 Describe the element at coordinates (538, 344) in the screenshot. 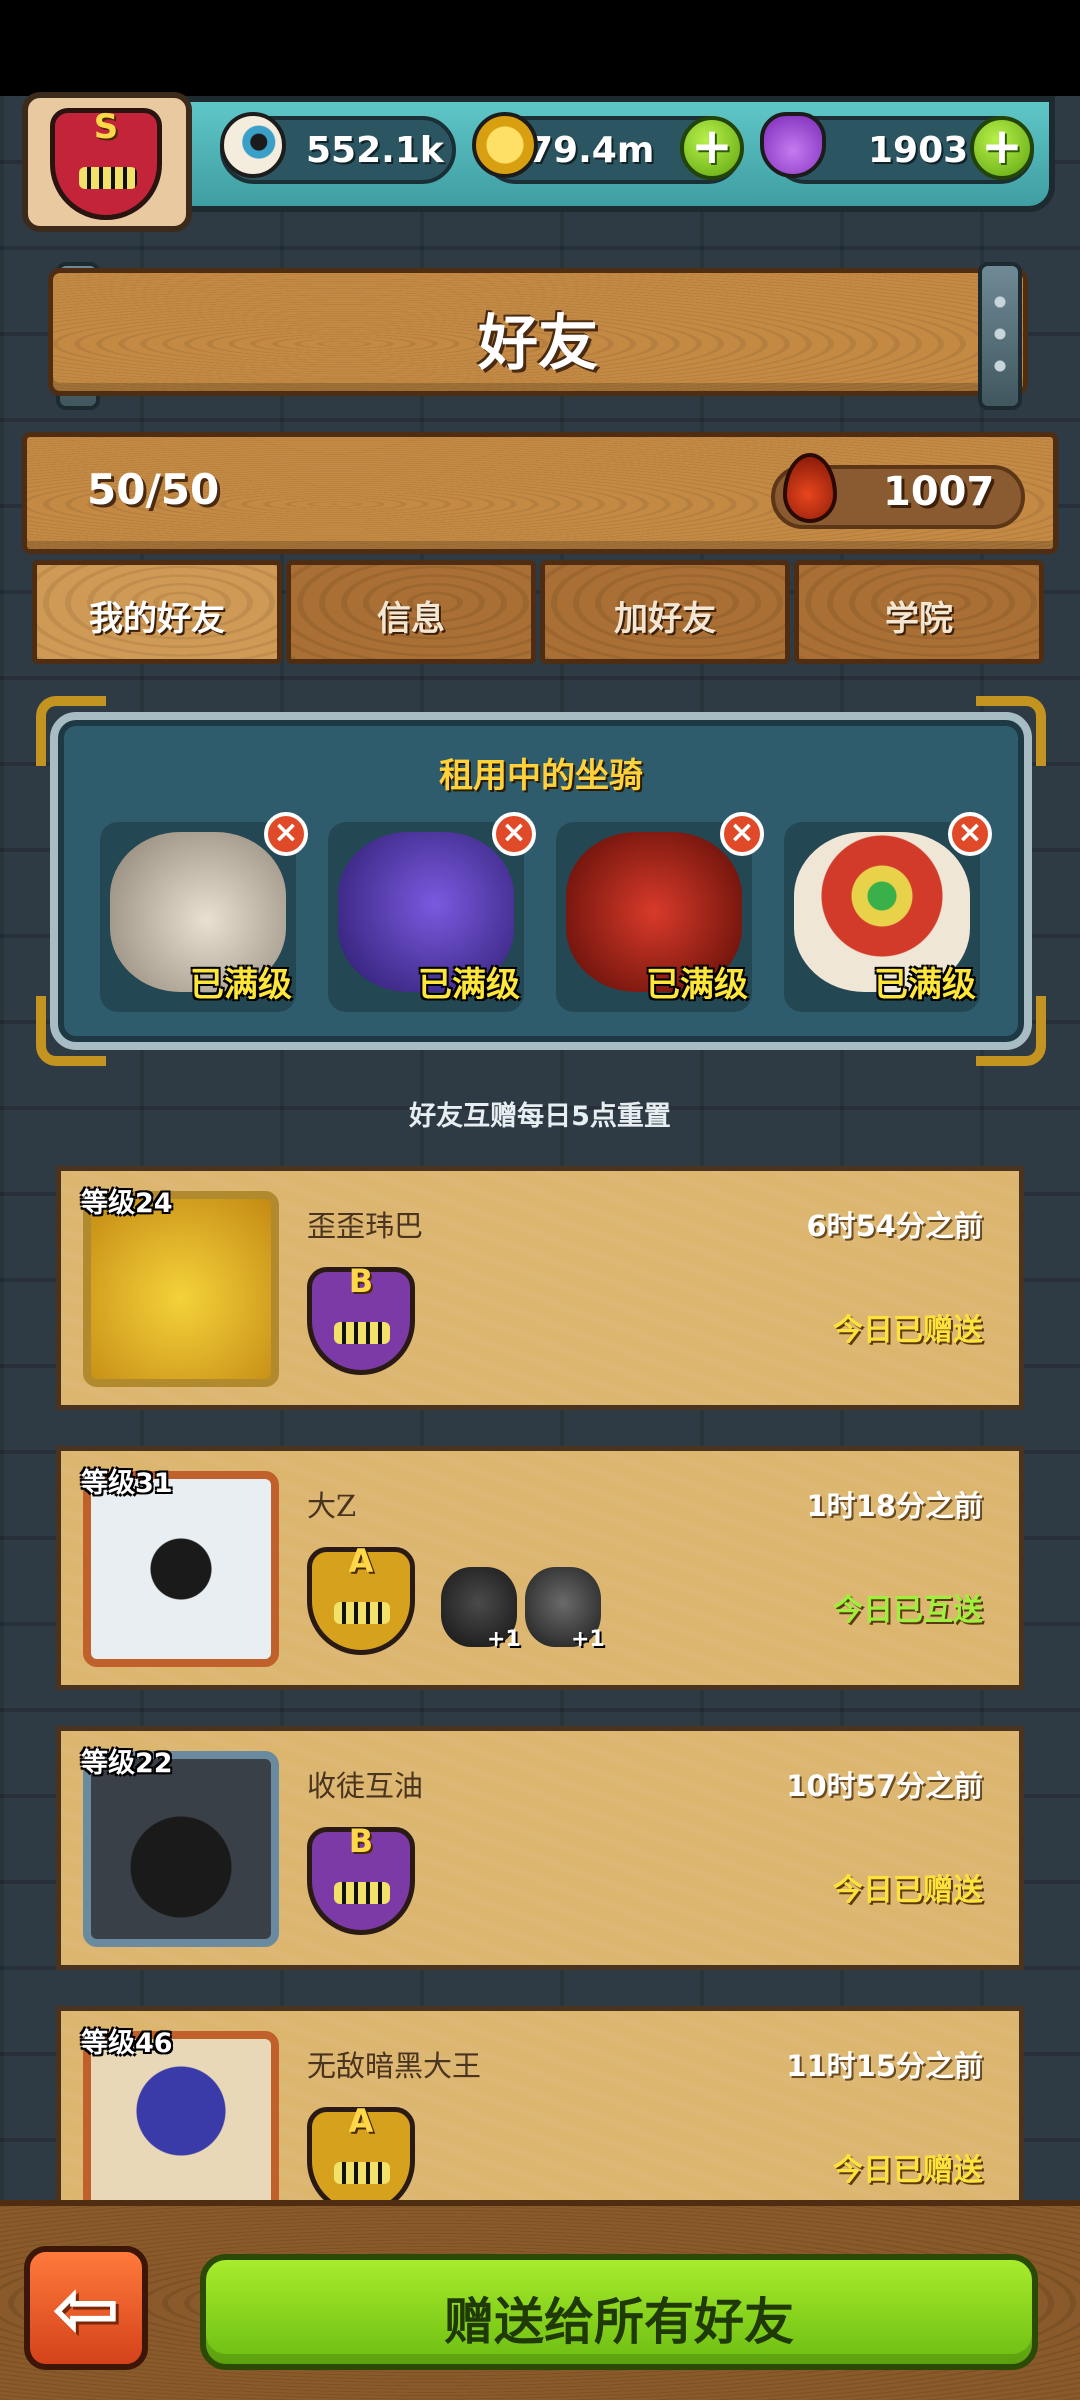

I see `page-title: 好友` at that location.